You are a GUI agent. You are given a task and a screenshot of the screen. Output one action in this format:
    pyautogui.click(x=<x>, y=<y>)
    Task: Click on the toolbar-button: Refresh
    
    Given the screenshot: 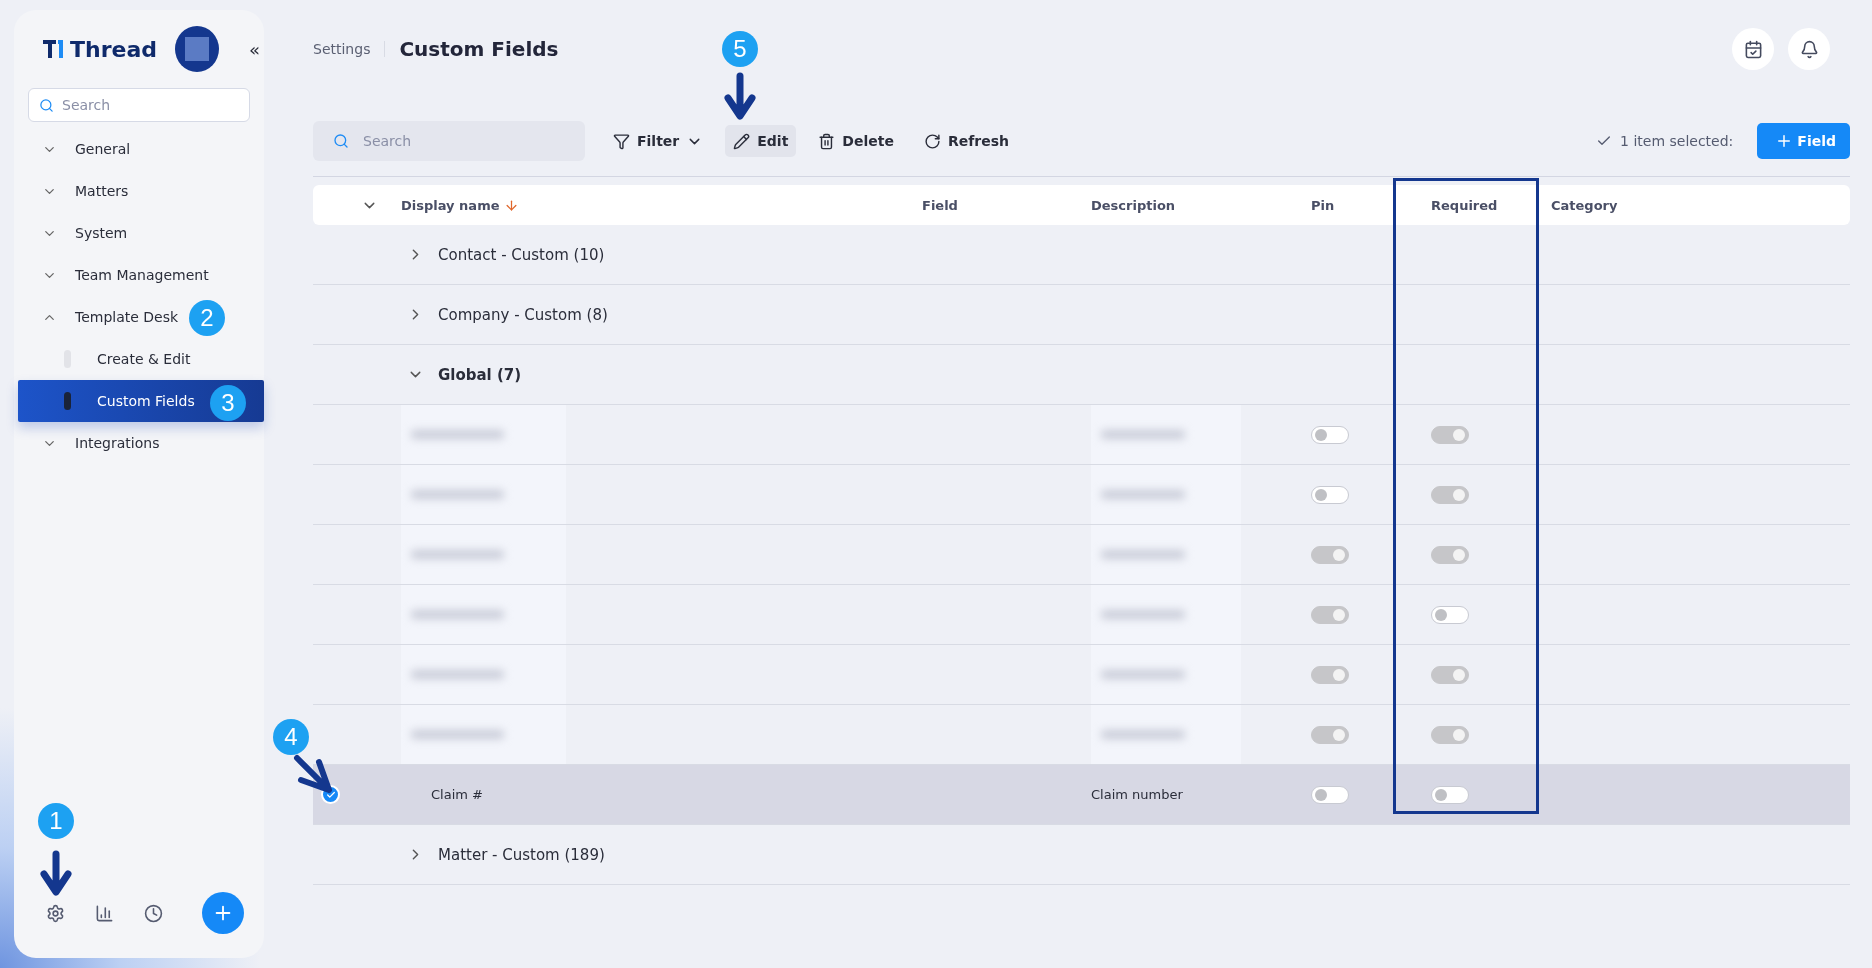 What is the action you would take?
    pyautogui.click(x=966, y=141)
    